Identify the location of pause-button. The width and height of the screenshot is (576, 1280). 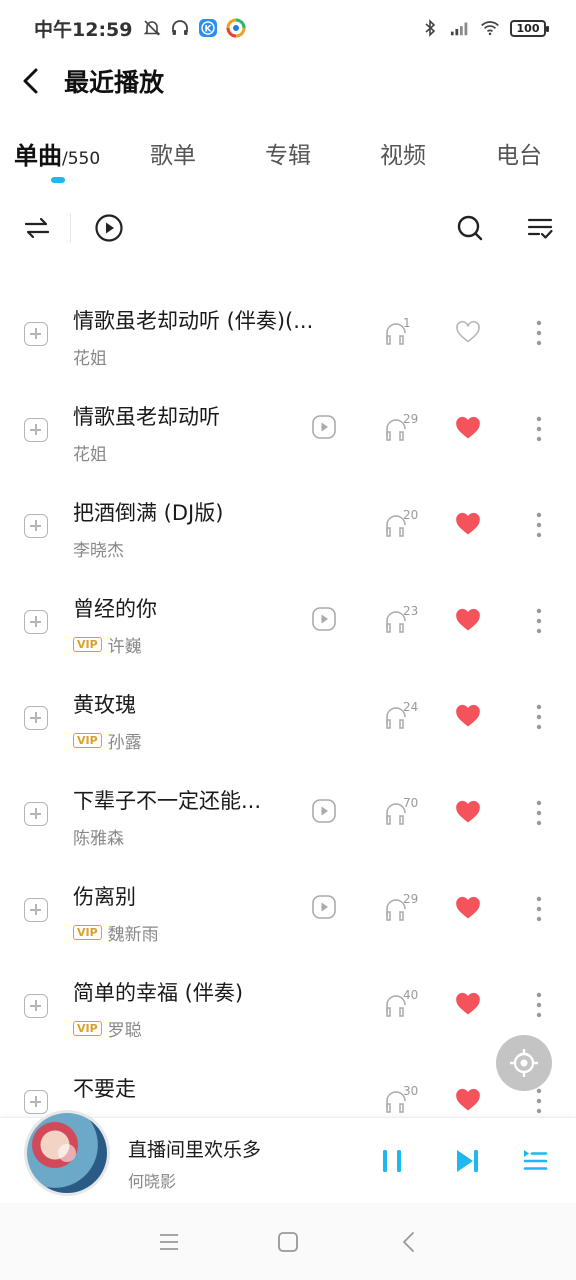
(392, 1161).